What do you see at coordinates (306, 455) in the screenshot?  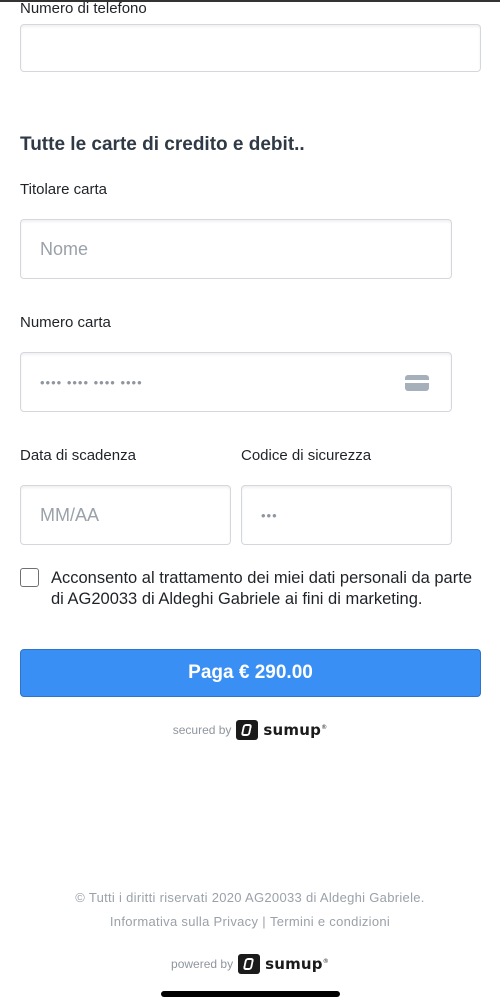 I see `security-code-label: Codice di sicurezza` at bounding box center [306, 455].